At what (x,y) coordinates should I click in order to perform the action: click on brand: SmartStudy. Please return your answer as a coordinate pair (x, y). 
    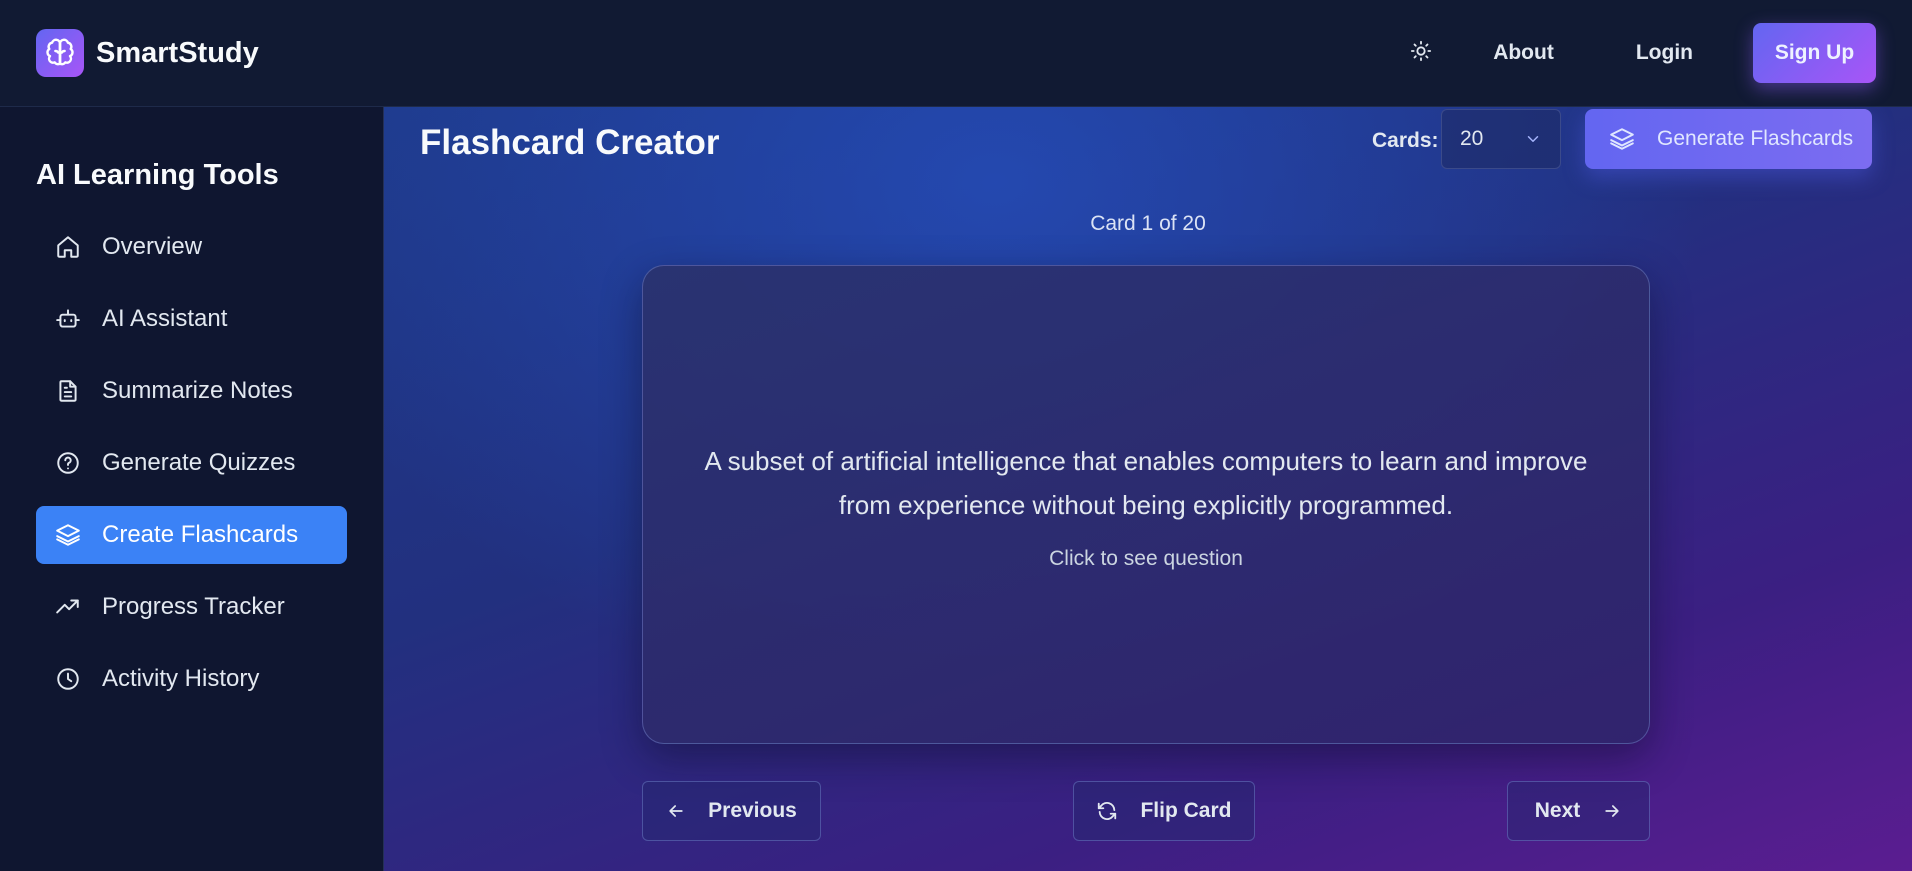
    Looking at the image, I should click on (147, 53).